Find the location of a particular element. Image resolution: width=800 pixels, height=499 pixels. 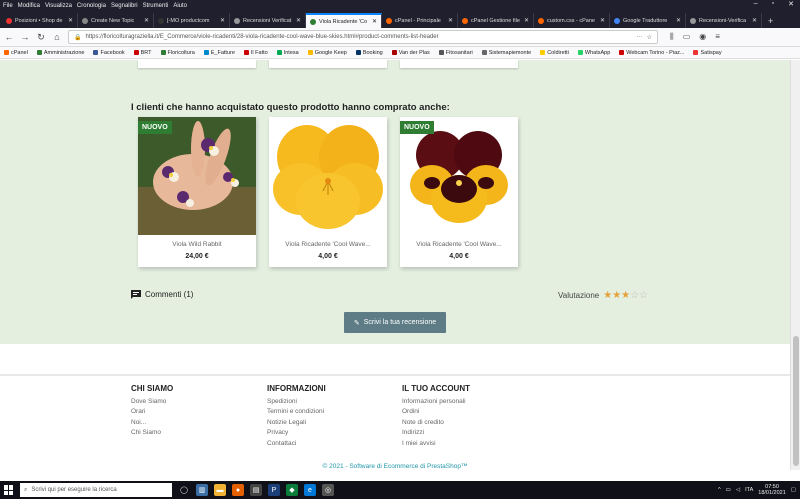

browser-tab: Viola Ricadente 'Co ✕ is located at coordinates (344, 20).